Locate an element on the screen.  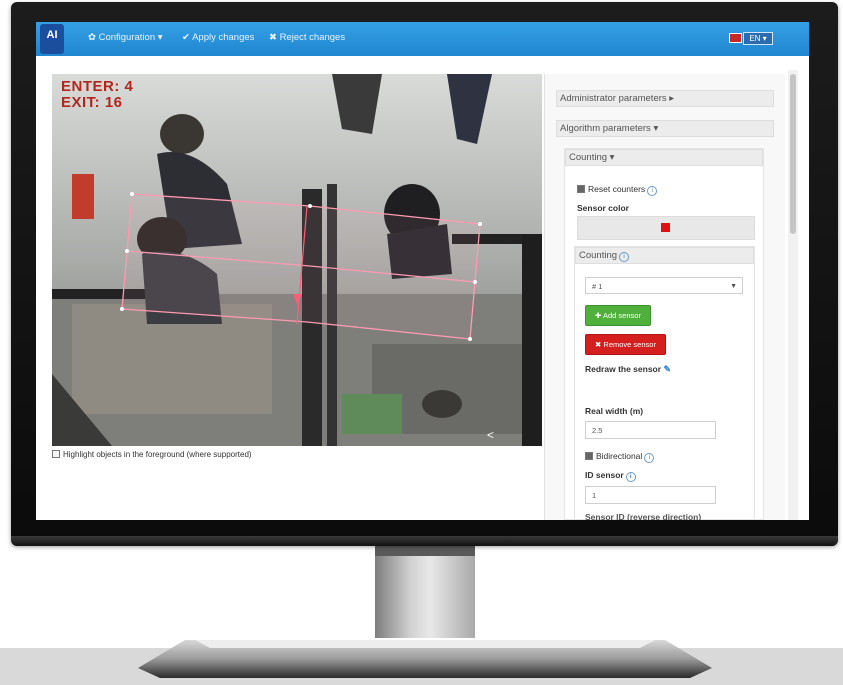
chevron-down-icon: ▼ is located at coordinates (733, 286).